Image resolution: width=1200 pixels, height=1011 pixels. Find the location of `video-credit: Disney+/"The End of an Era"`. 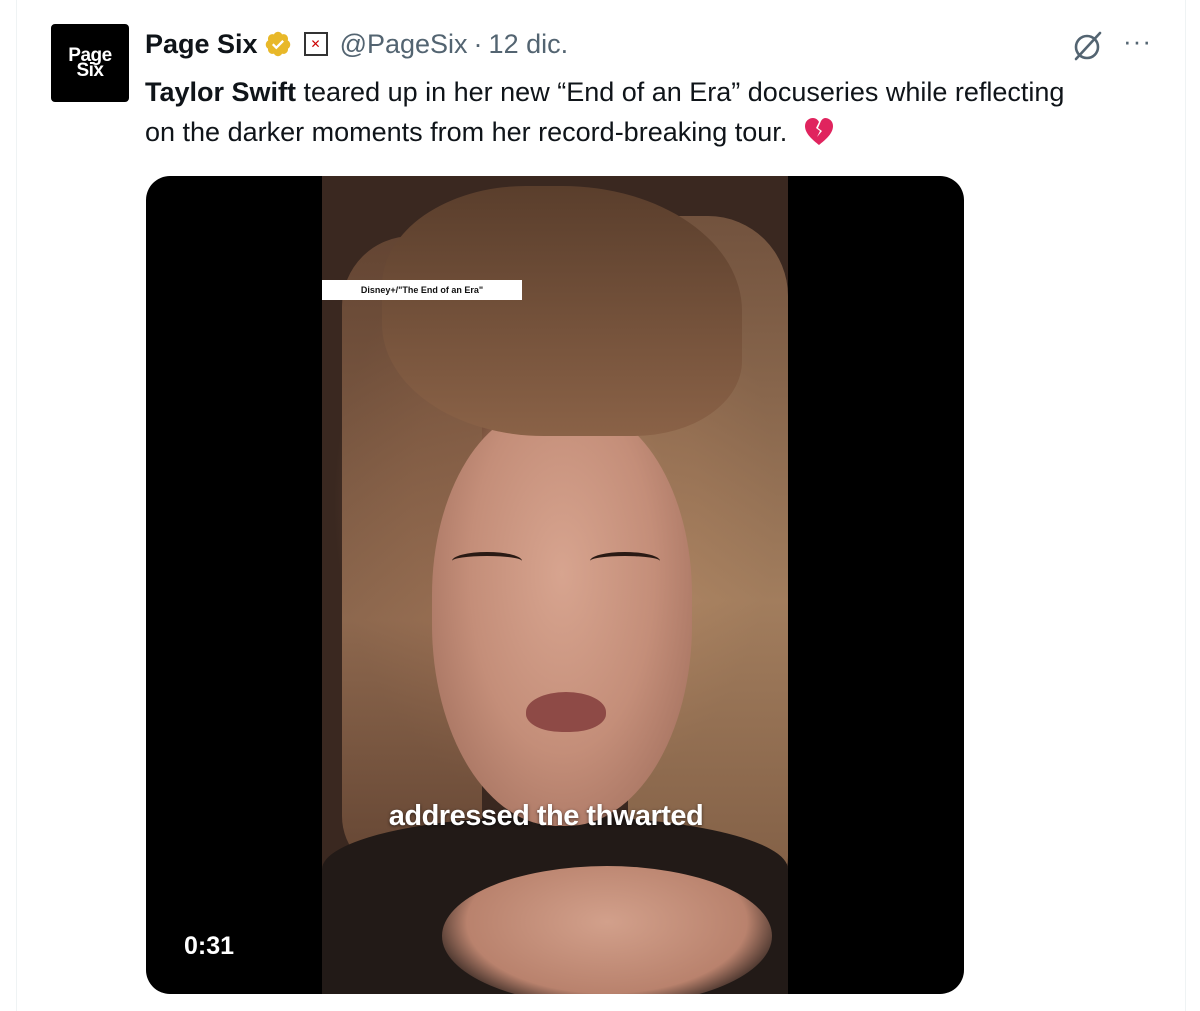

video-credit: Disney+/"The End of an Era" is located at coordinates (422, 290).